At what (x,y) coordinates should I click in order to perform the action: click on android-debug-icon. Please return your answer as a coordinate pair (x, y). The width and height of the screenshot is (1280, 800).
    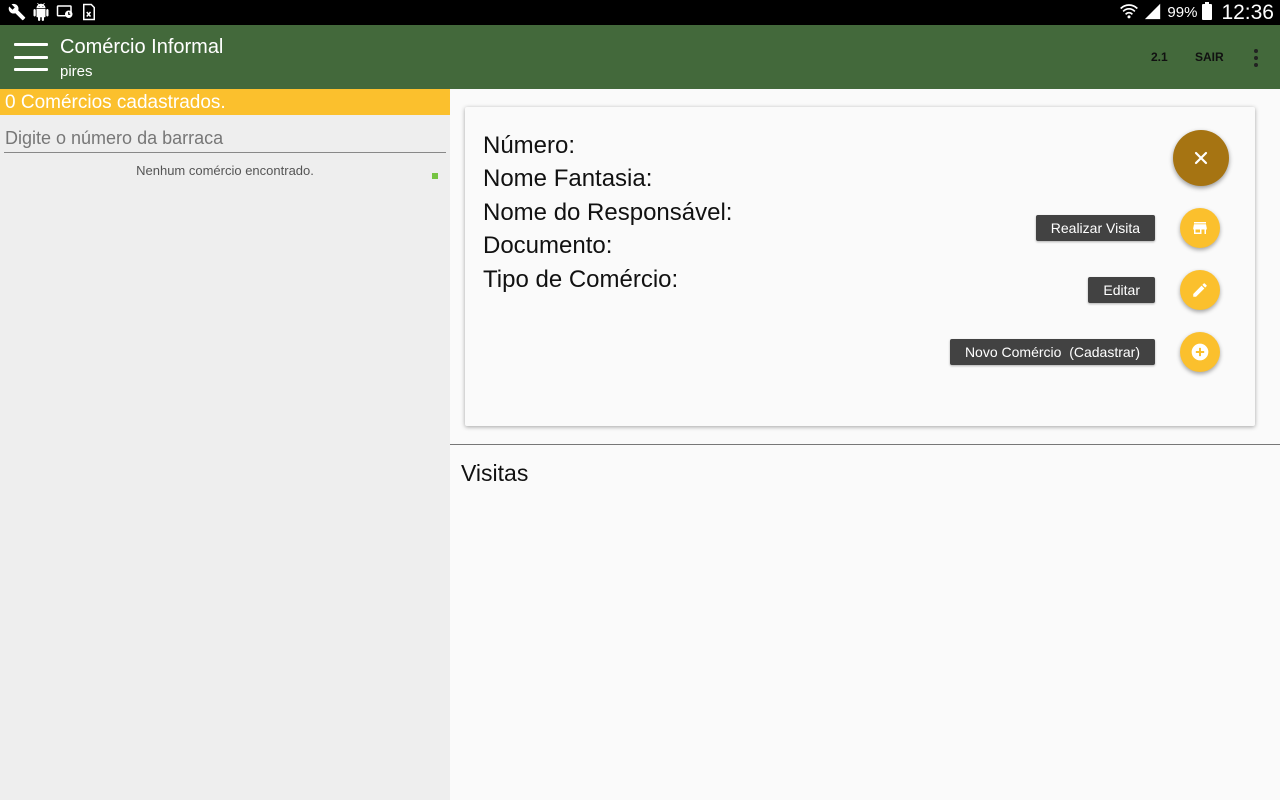
    Looking at the image, I should click on (41, 12).